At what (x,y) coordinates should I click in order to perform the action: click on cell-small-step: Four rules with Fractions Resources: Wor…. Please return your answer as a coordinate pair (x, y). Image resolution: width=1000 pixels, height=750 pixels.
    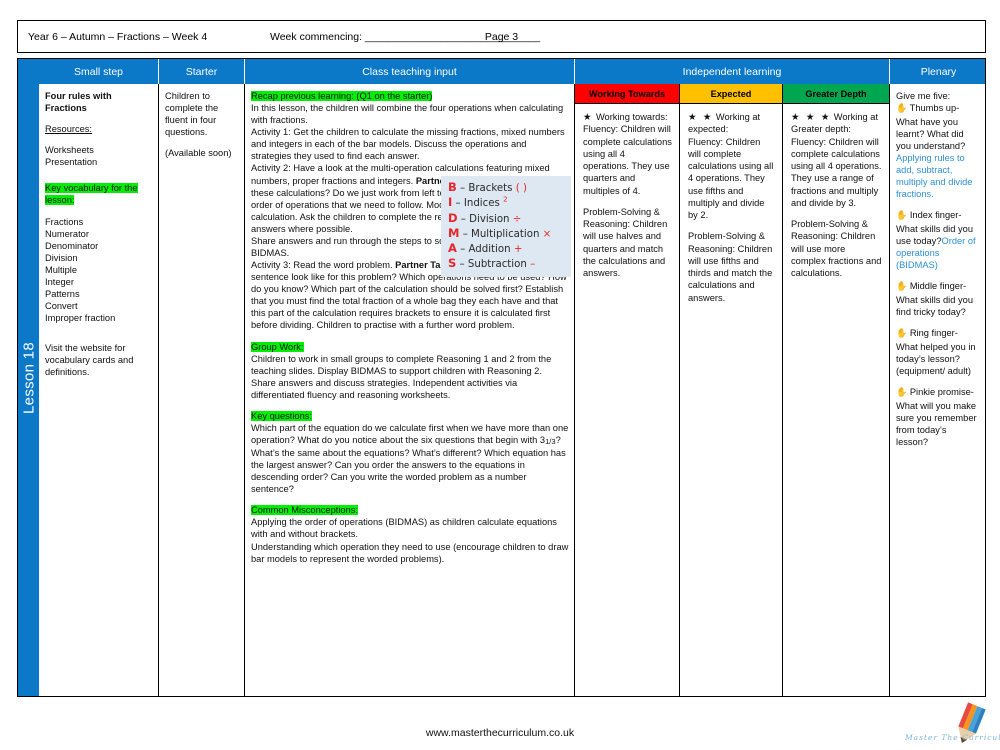
    Looking at the image, I should click on (99, 390).